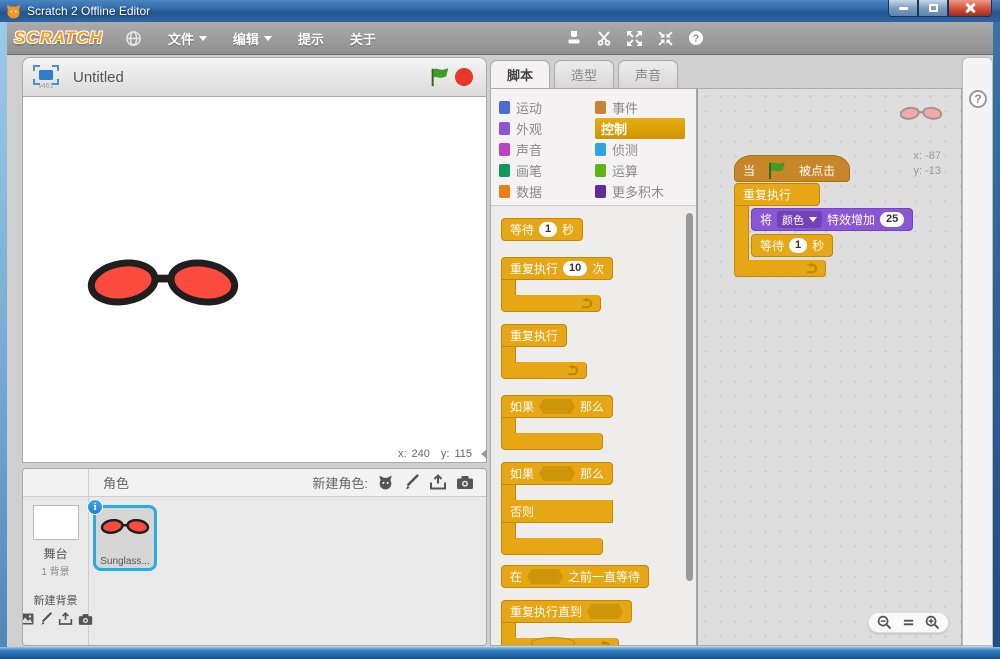 This screenshot has width=1000, height=659. I want to click on fullscreen-icon, so click(46, 74).